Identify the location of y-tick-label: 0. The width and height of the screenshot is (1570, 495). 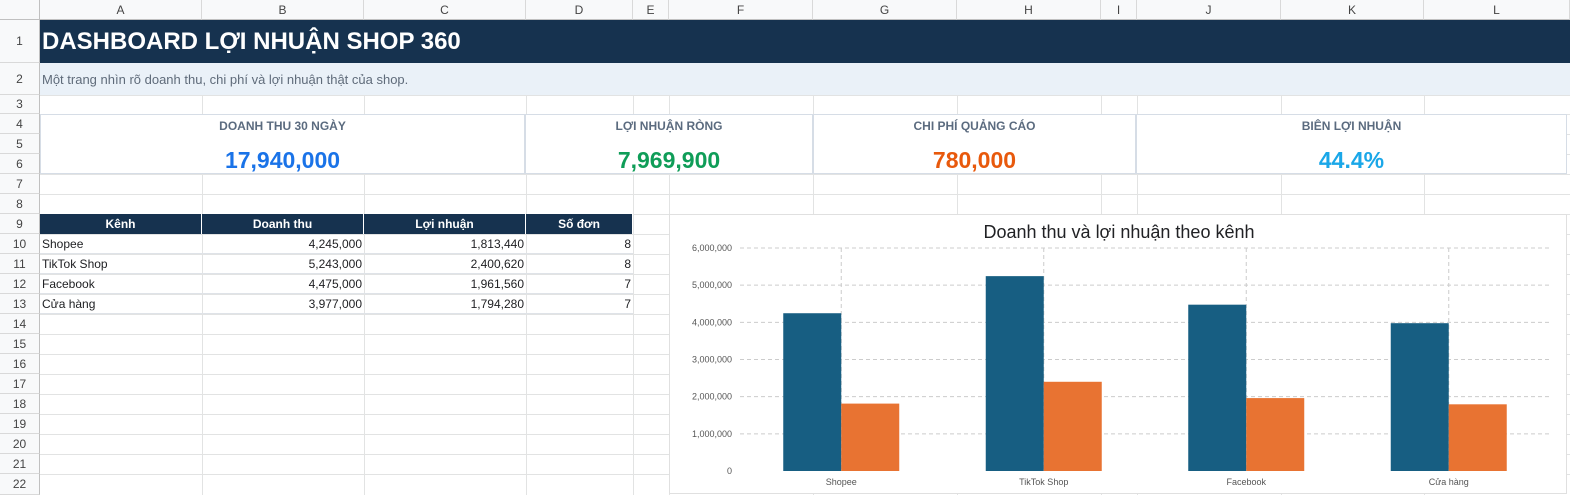
(729, 471).